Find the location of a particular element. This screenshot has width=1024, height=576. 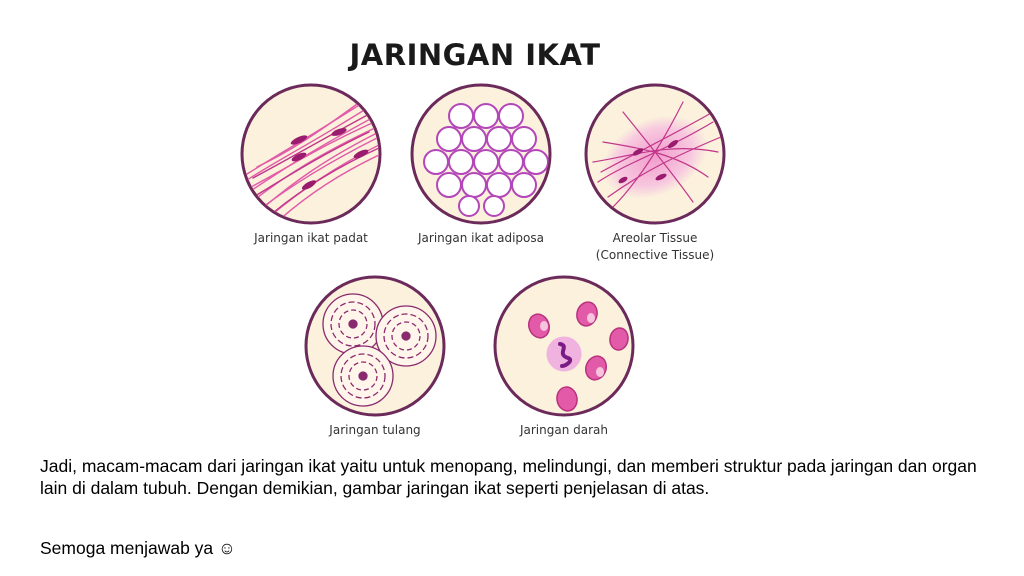

tissue-areolar: Areolar Tissue (Connective Tissue) is located at coordinates (655, 173).